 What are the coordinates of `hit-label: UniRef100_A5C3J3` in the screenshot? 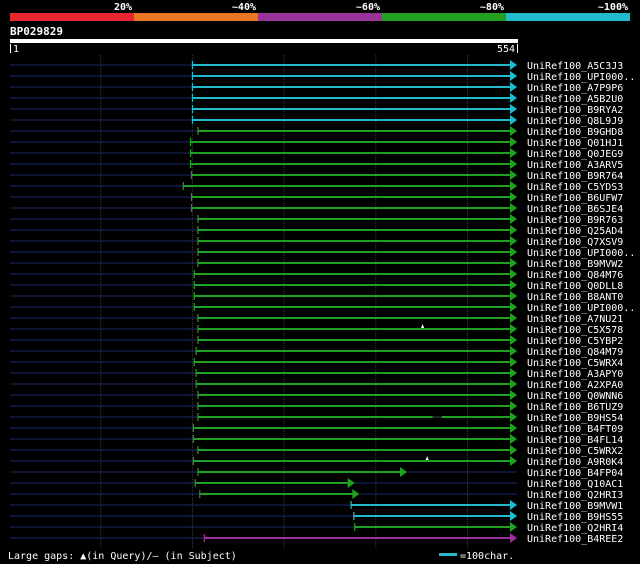 It's located at (575, 66).